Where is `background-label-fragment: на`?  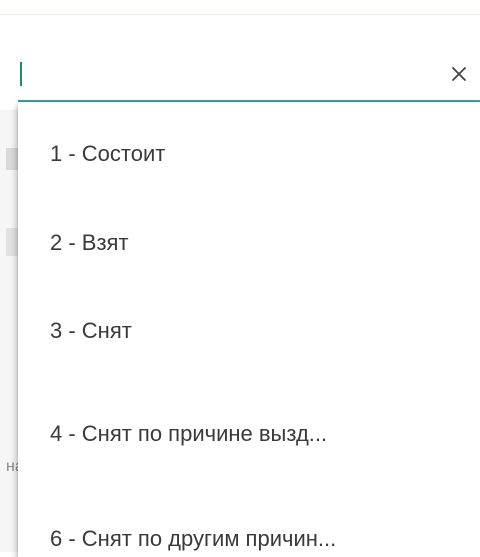
background-label-fragment: на is located at coordinates (12, 466).